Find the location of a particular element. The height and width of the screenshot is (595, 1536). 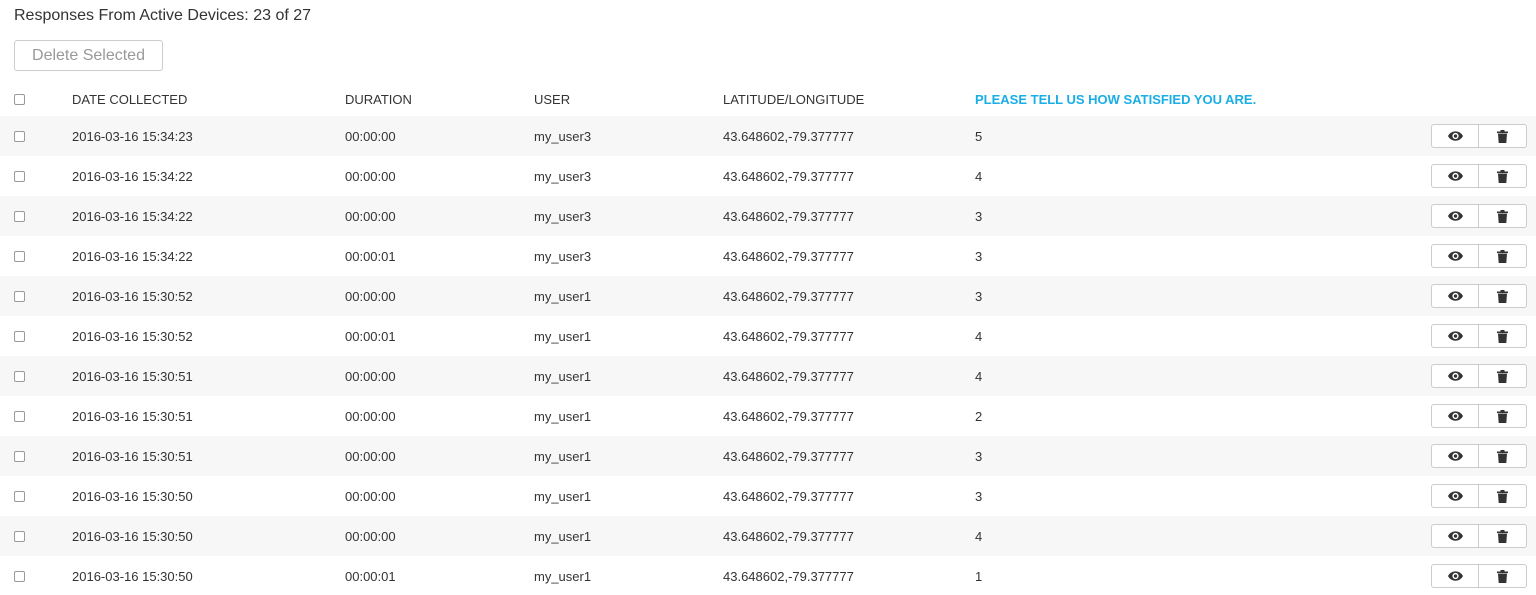

header-duration: DURATION is located at coordinates (378, 99).